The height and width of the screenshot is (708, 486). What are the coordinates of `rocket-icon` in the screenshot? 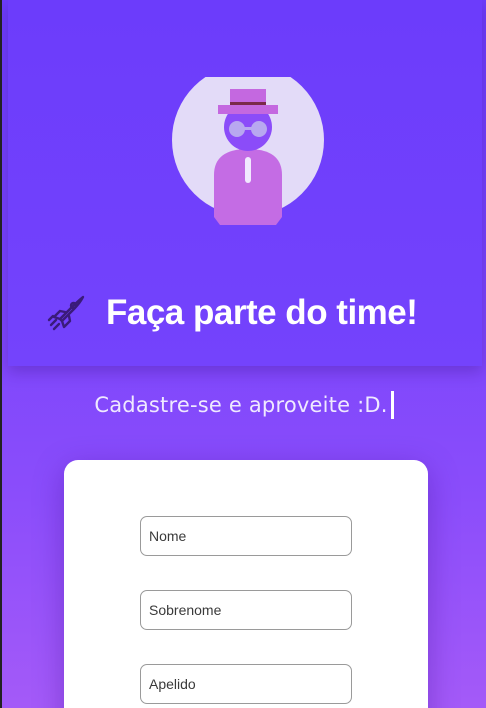 It's located at (66, 313).